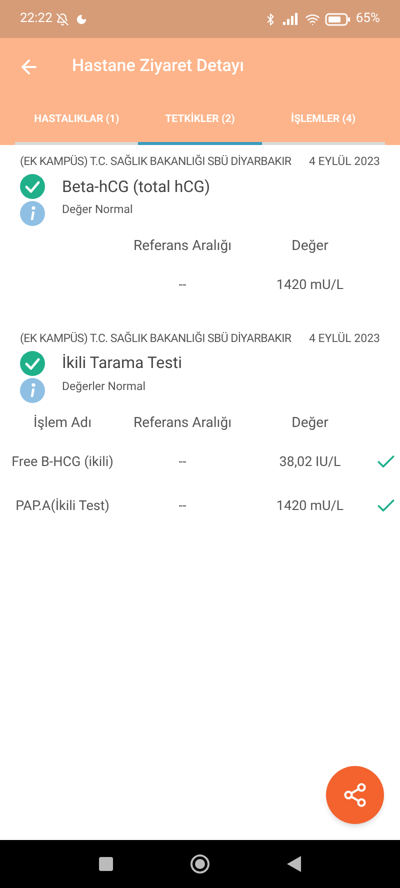 The height and width of the screenshot is (888, 400). I want to click on column-header: İşlem Adı, so click(62, 423).